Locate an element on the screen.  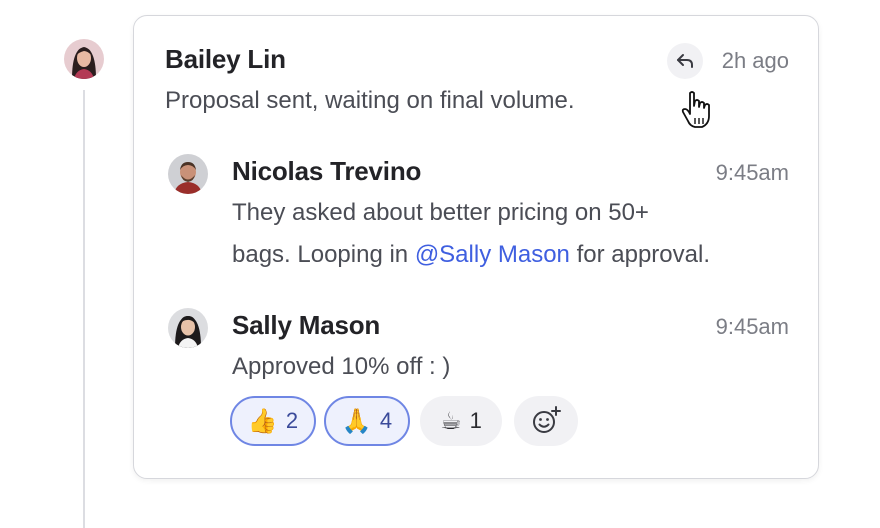
reaction-thumbs-up: 👍 2 is located at coordinates (273, 421).